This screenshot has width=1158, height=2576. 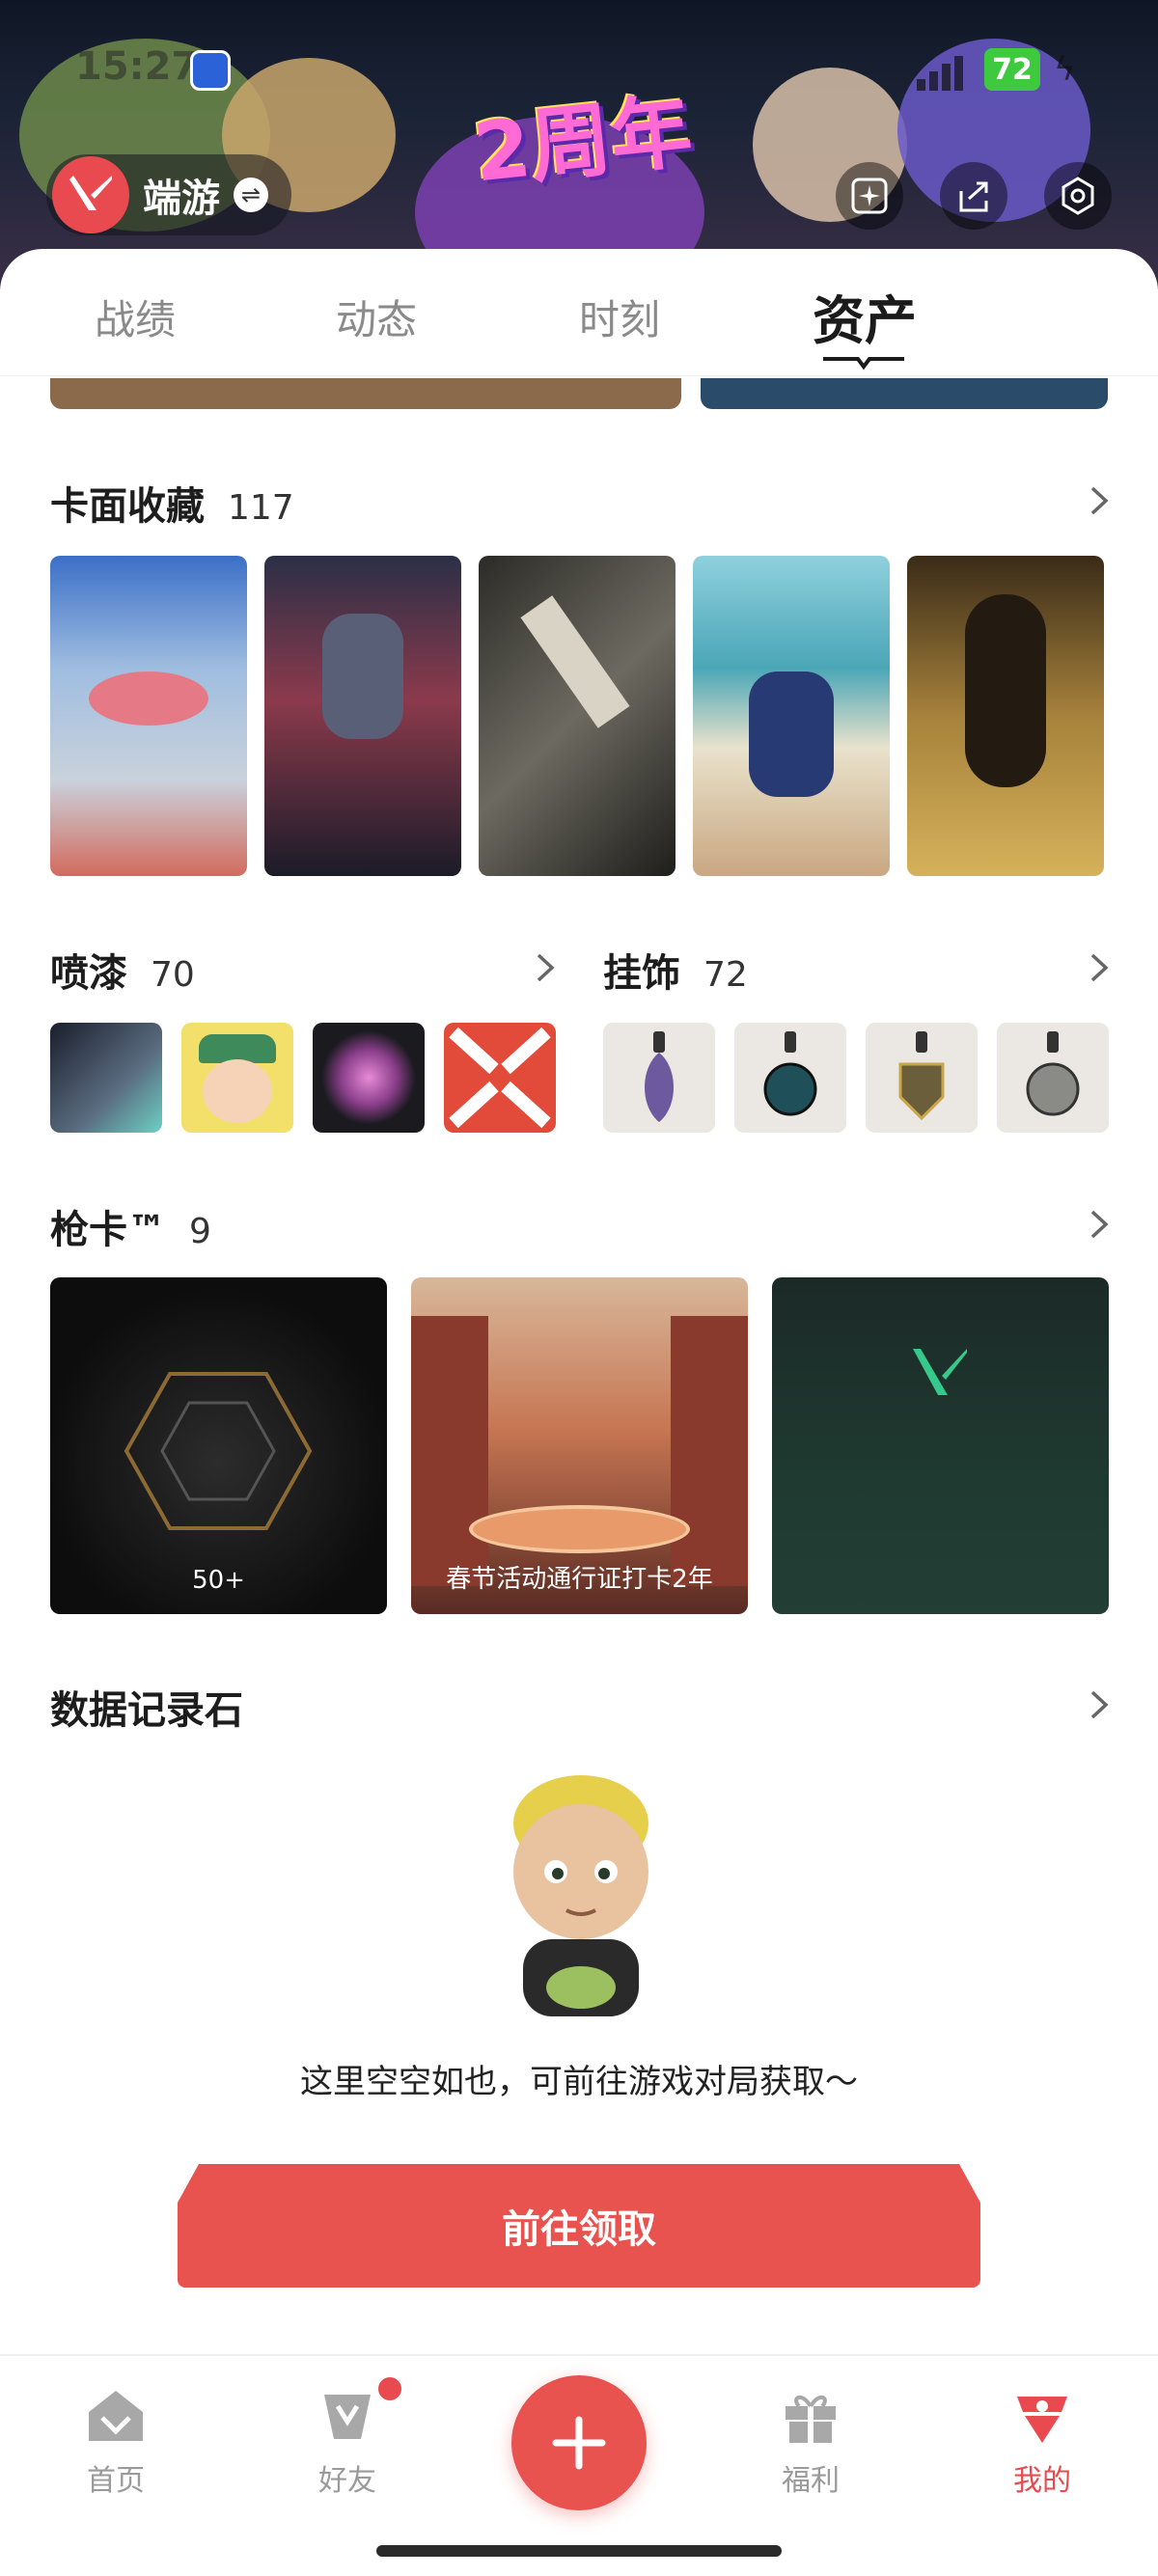 I want to click on charms-header: 挂饰 72, so click(x=675, y=970).